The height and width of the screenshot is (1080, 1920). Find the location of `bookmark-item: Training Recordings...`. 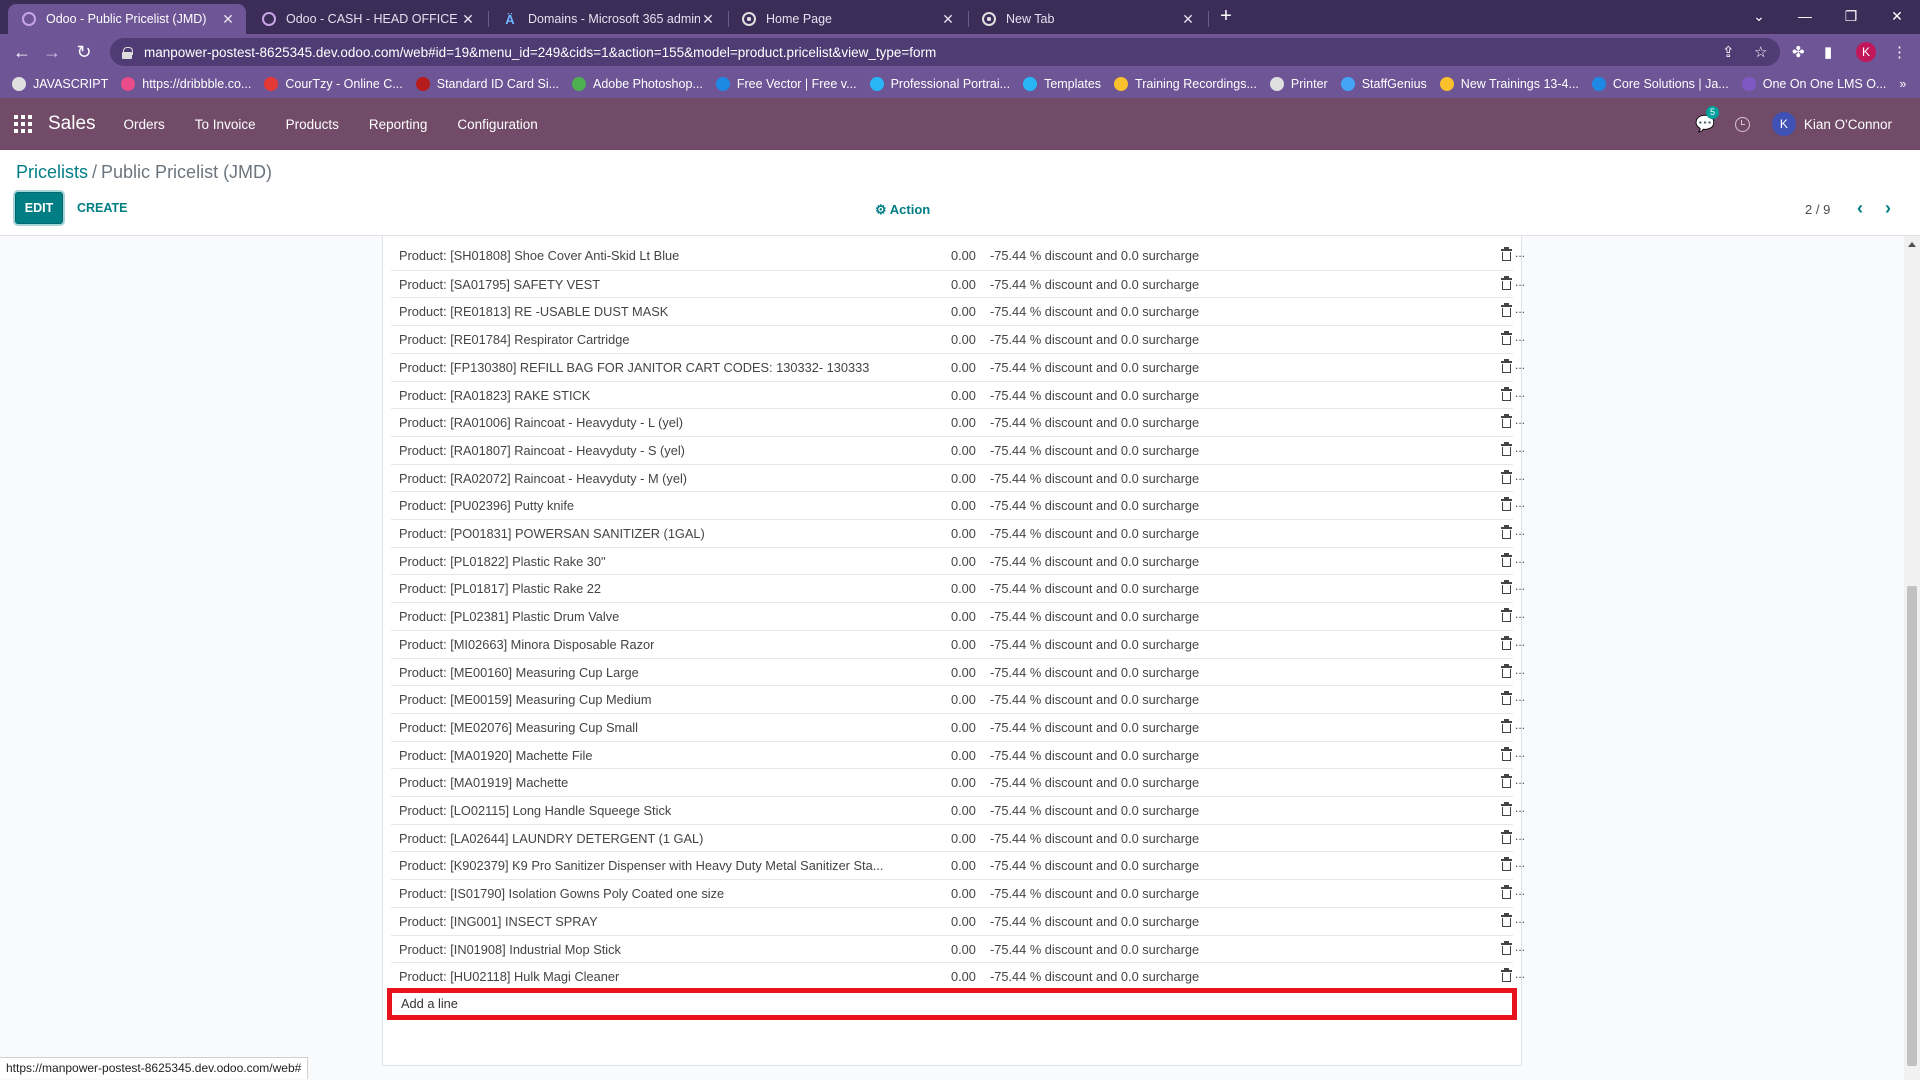

bookmark-item: Training Recordings... is located at coordinates (1185, 84).